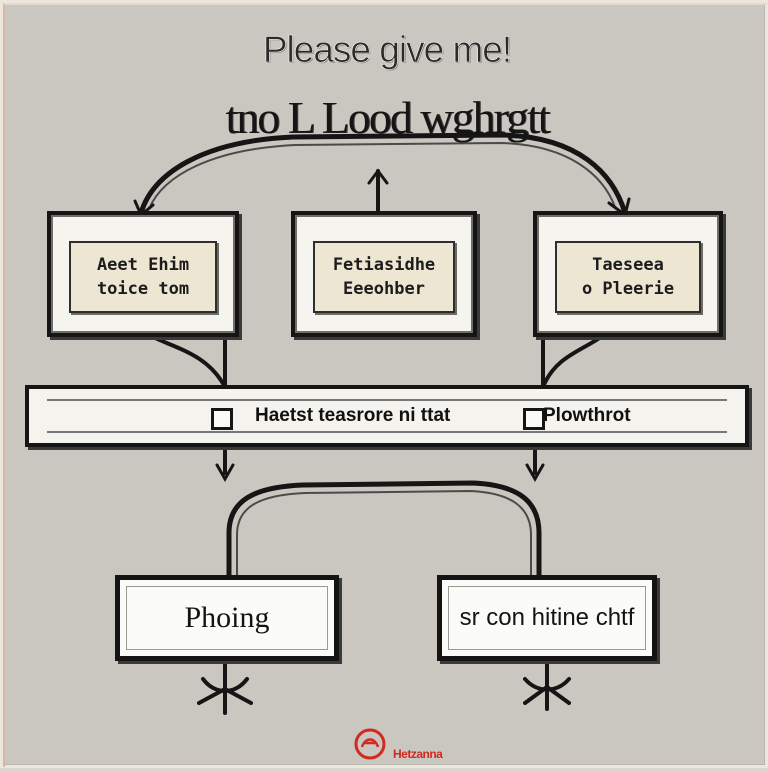  What do you see at coordinates (225, 687) in the screenshot?
I see `left-output-anchor` at bounding box center [225, 687].